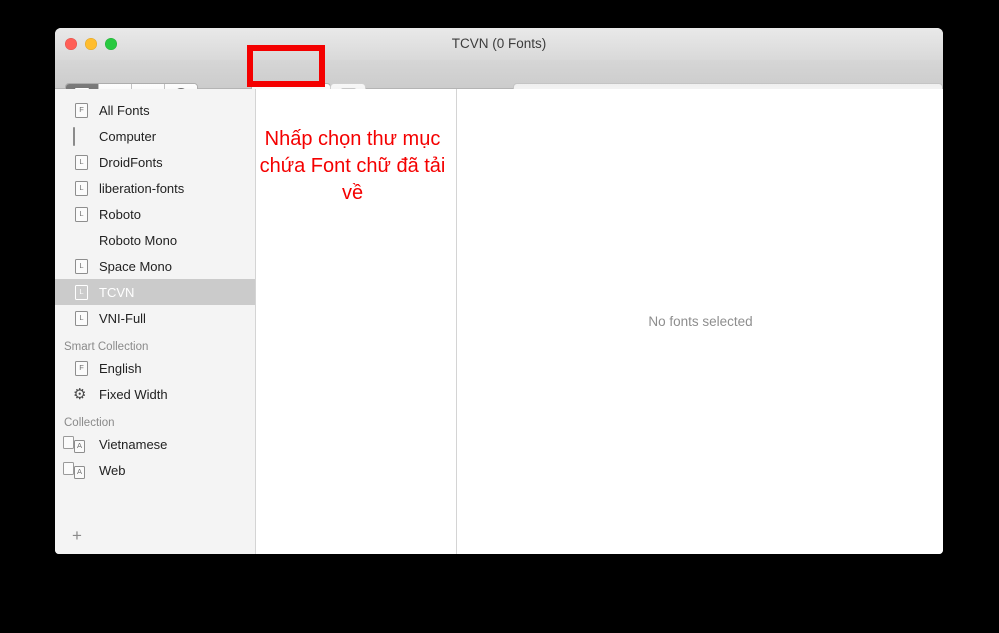  Describe the element at coordinates (155, 93) in the screenshot. I see `sidebar-top-spacer` at that location.